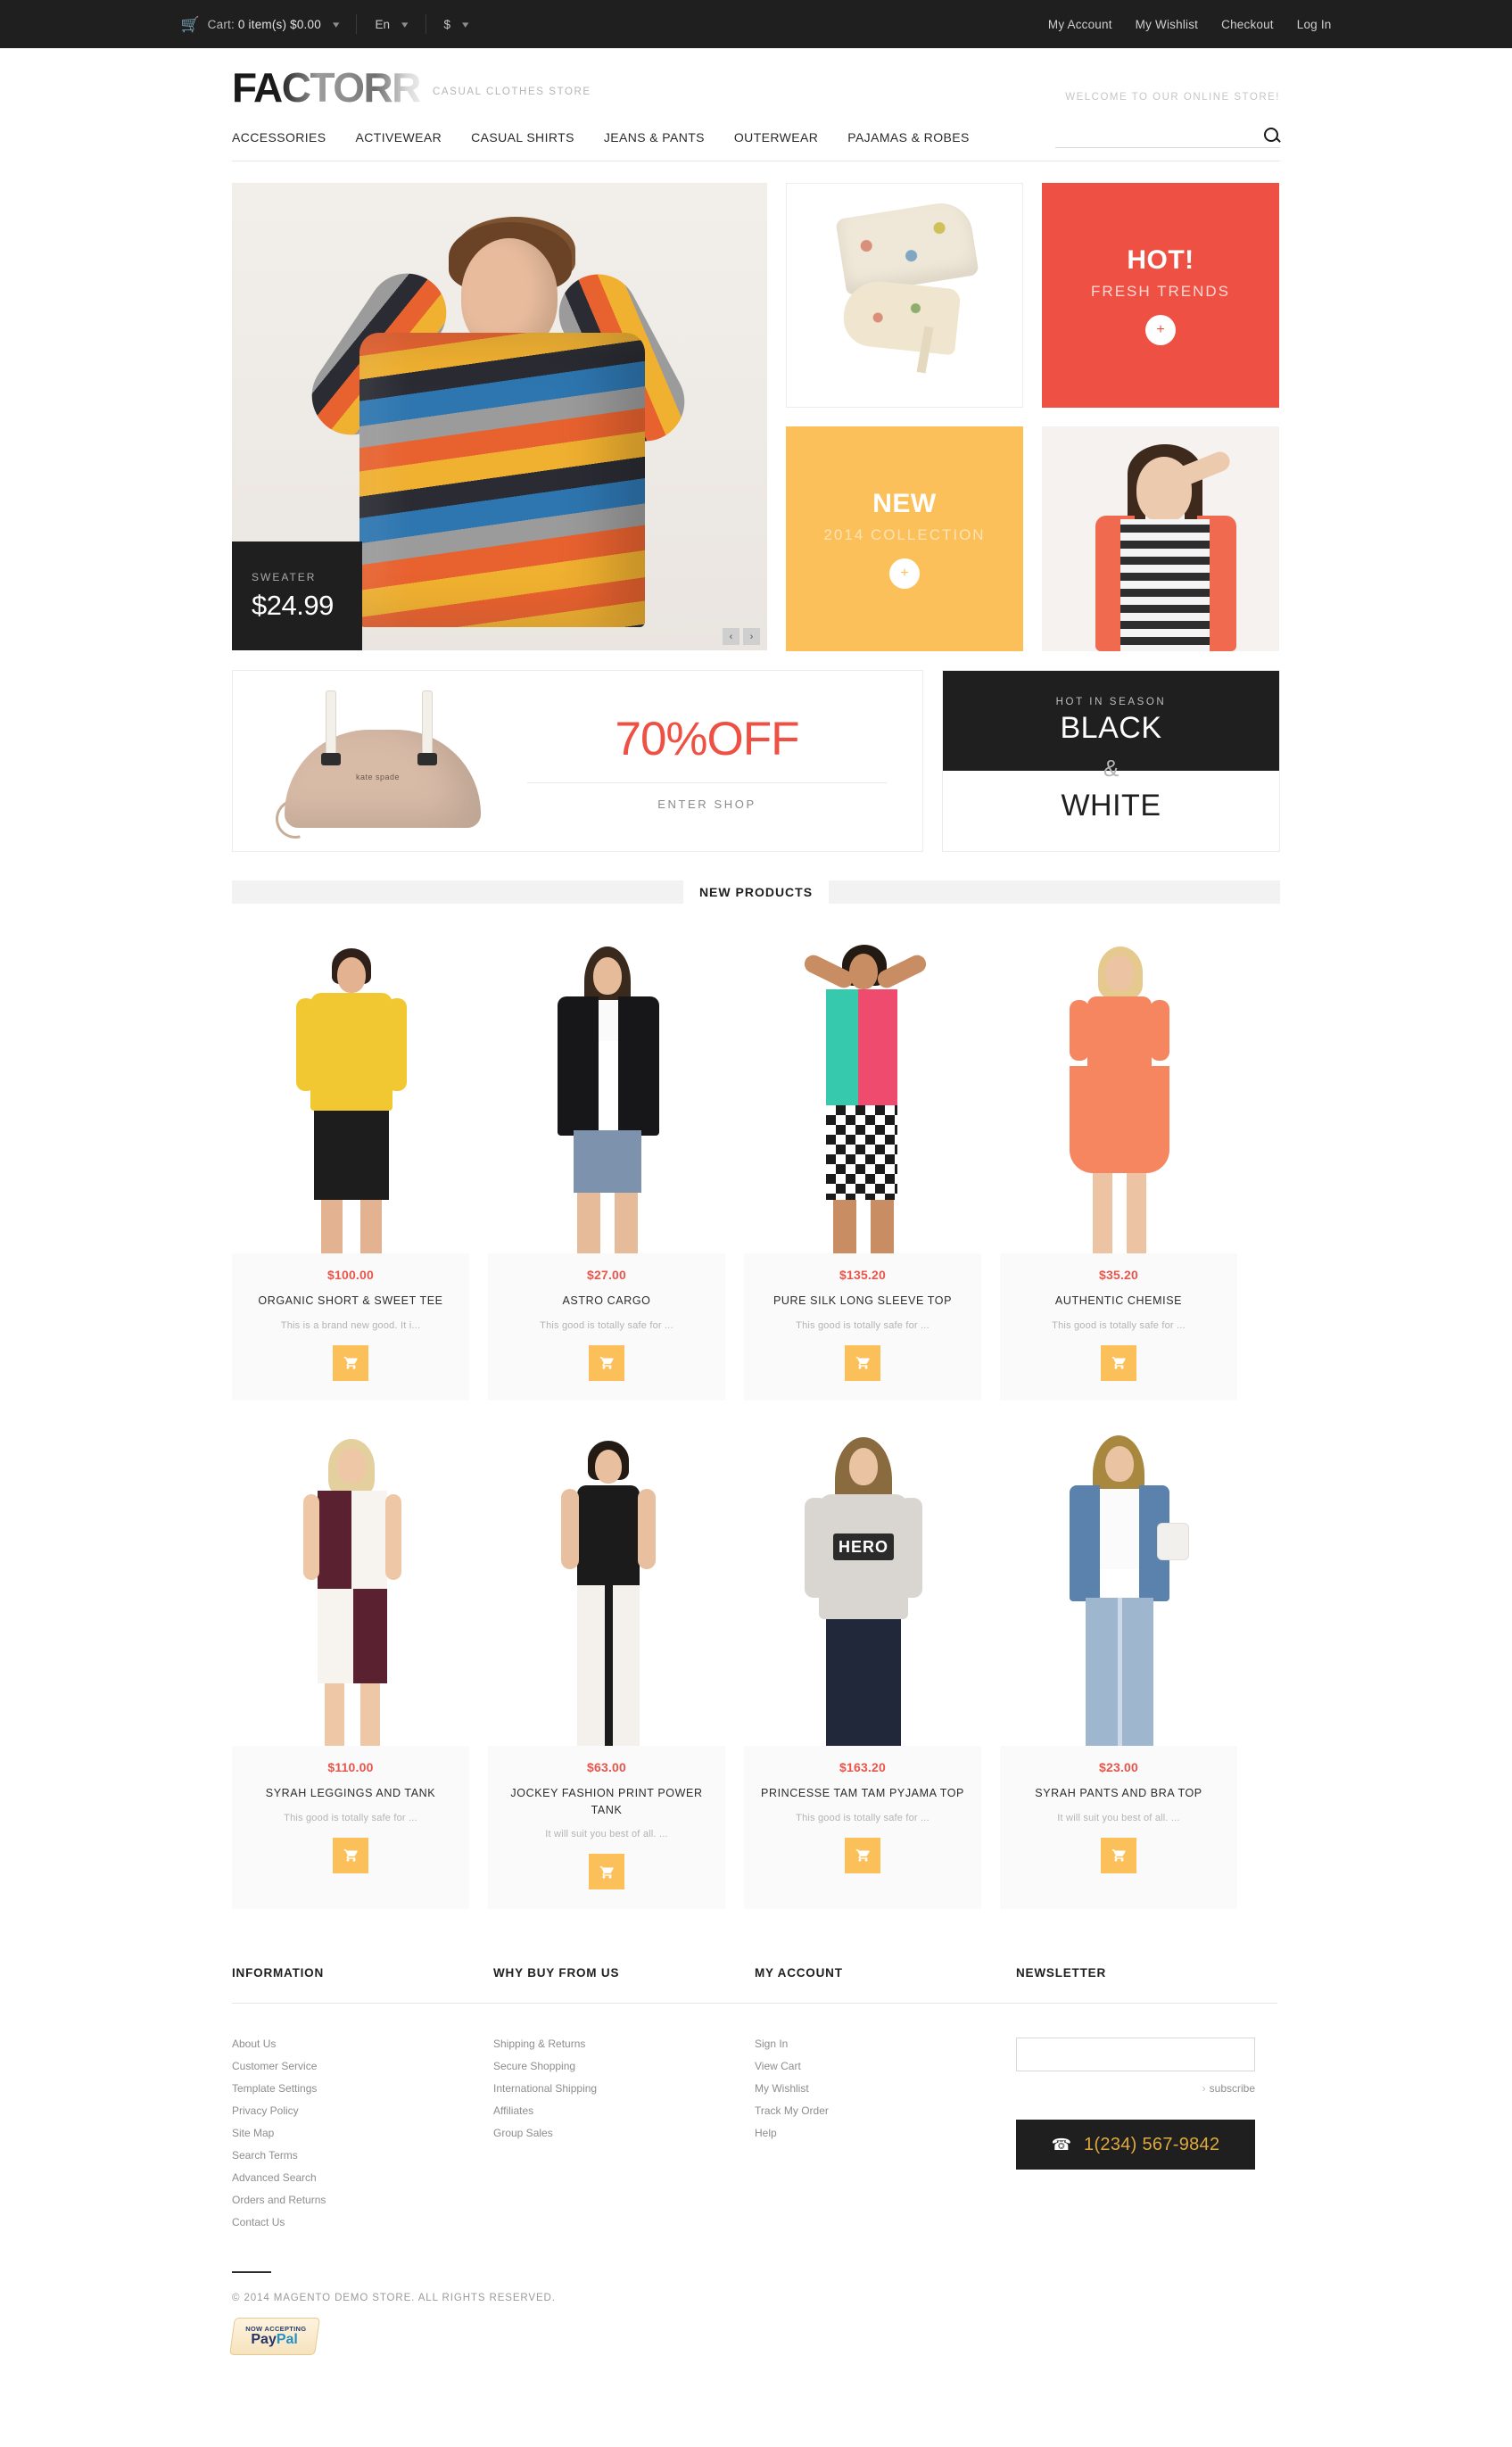 This screenshot has height=2447, width=1512. I want to click on footer-link-about-us: About Us, so click(362, 2044).